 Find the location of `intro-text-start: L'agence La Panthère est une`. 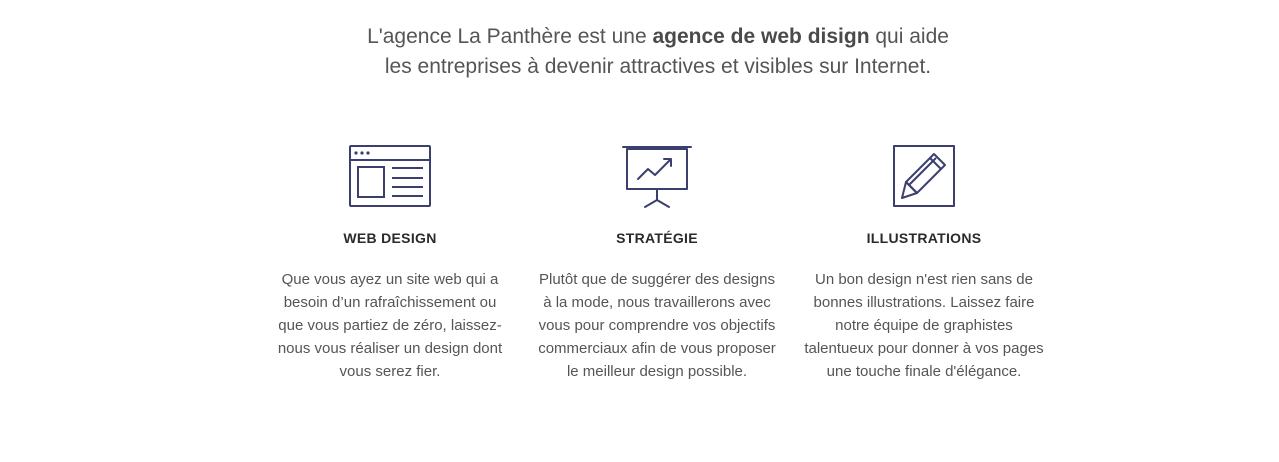

intro-text-start: L'agence La Panthère est une is located at coordinates (510, 36).